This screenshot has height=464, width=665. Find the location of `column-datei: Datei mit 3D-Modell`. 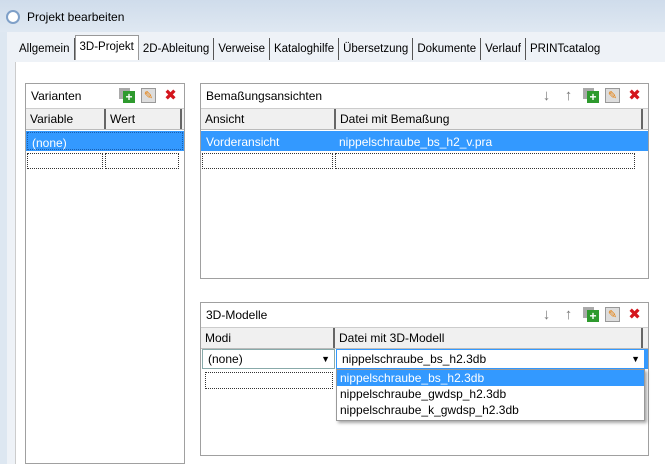

column-datei: Datei mit 3D-Modell is located at coordinates (489, 338).